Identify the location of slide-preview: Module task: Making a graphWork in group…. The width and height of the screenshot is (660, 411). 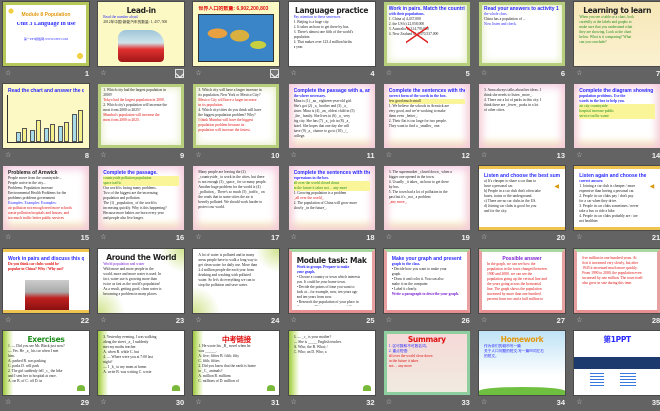
(331, 280).